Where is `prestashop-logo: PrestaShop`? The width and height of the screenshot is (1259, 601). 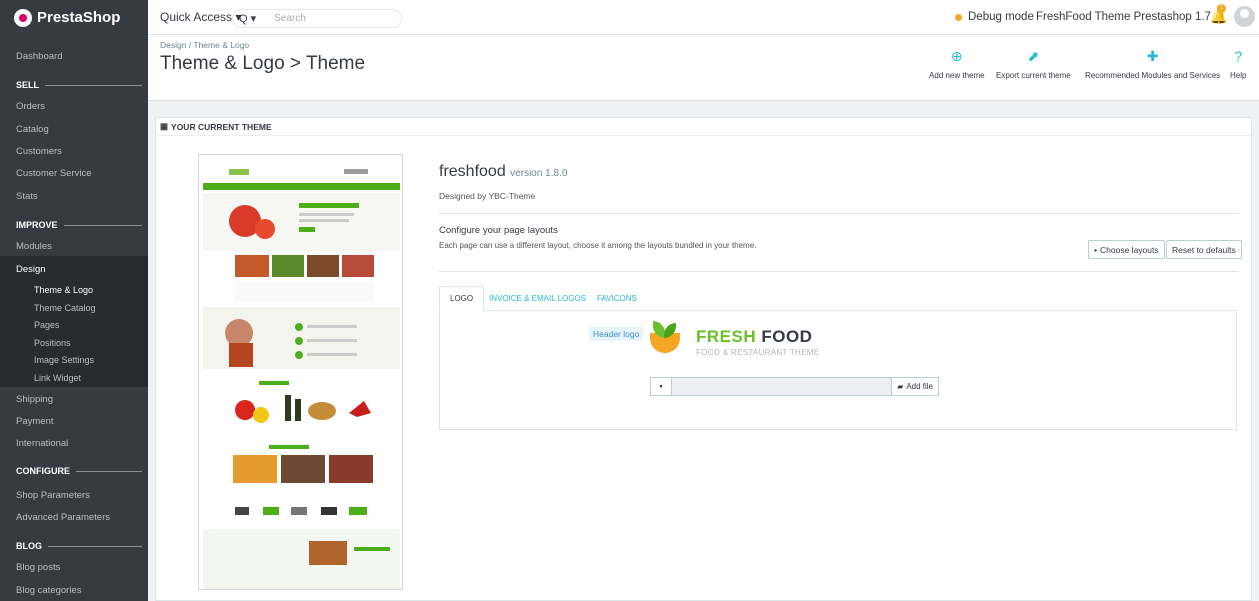
prestashop-logo: PrestaShop is located at coordinates (74, 17).